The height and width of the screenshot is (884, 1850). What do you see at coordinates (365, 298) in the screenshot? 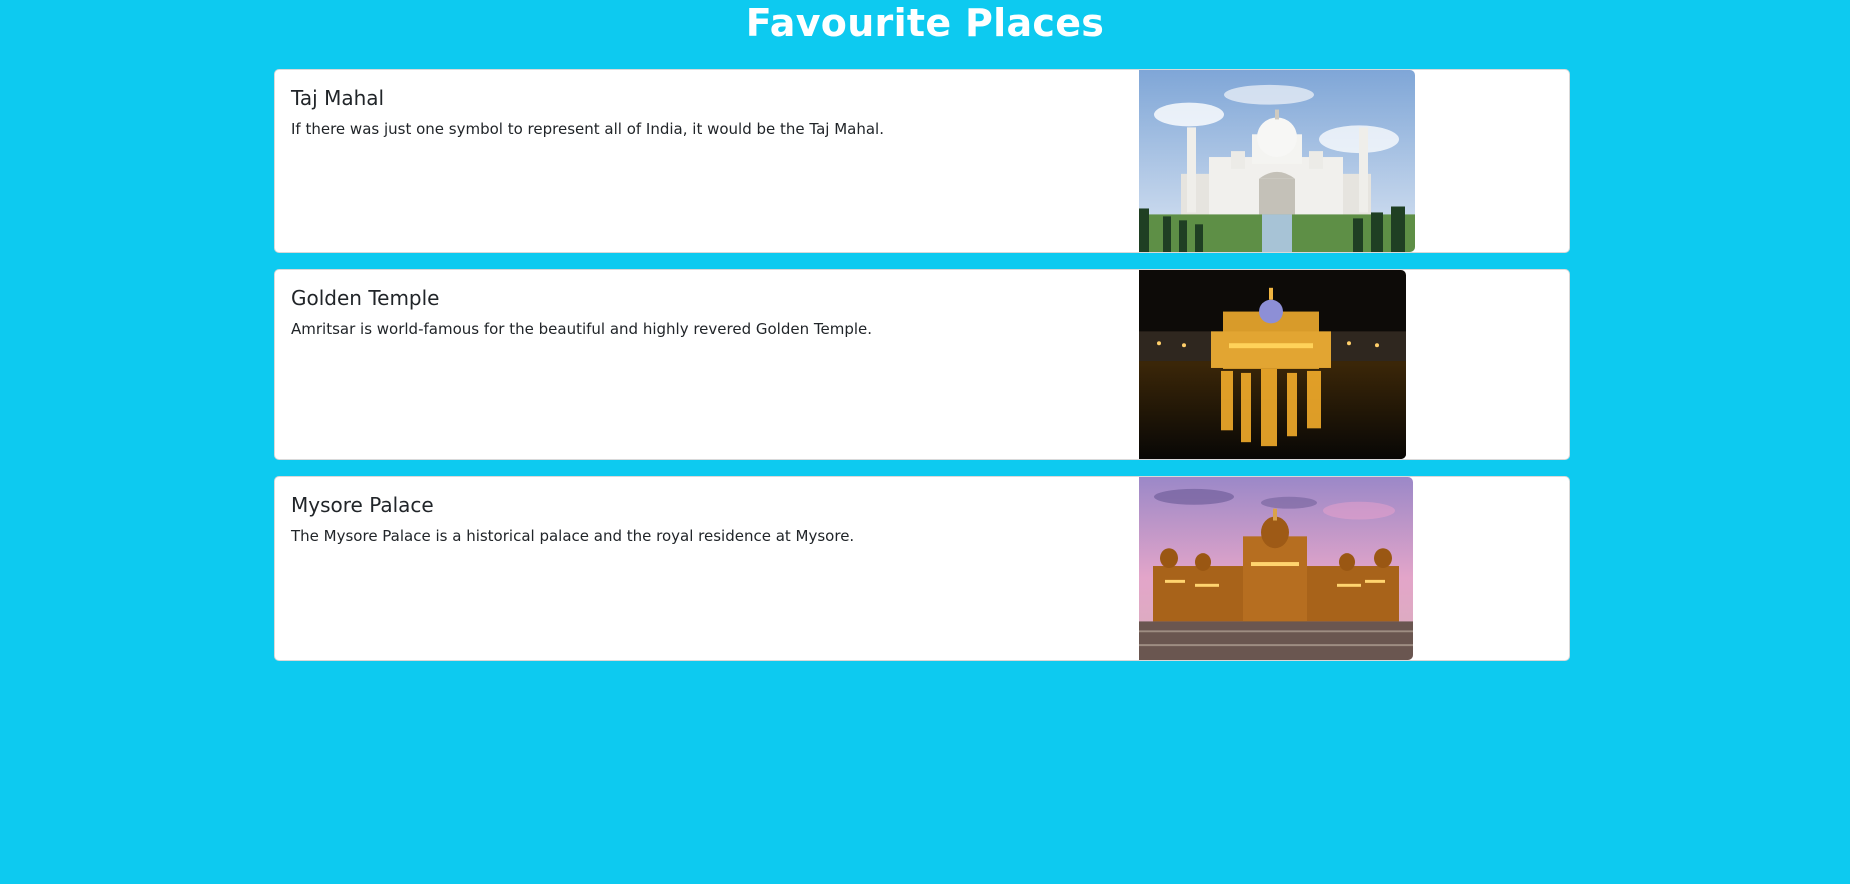
I see `card-title: Golden Temple` at bounding box center [365, 298].